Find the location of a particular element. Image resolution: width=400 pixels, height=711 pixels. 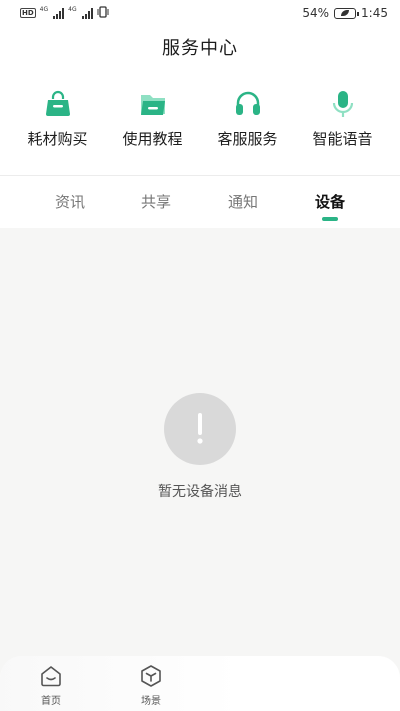

headphones-icon is located at coordinates (247, 103).